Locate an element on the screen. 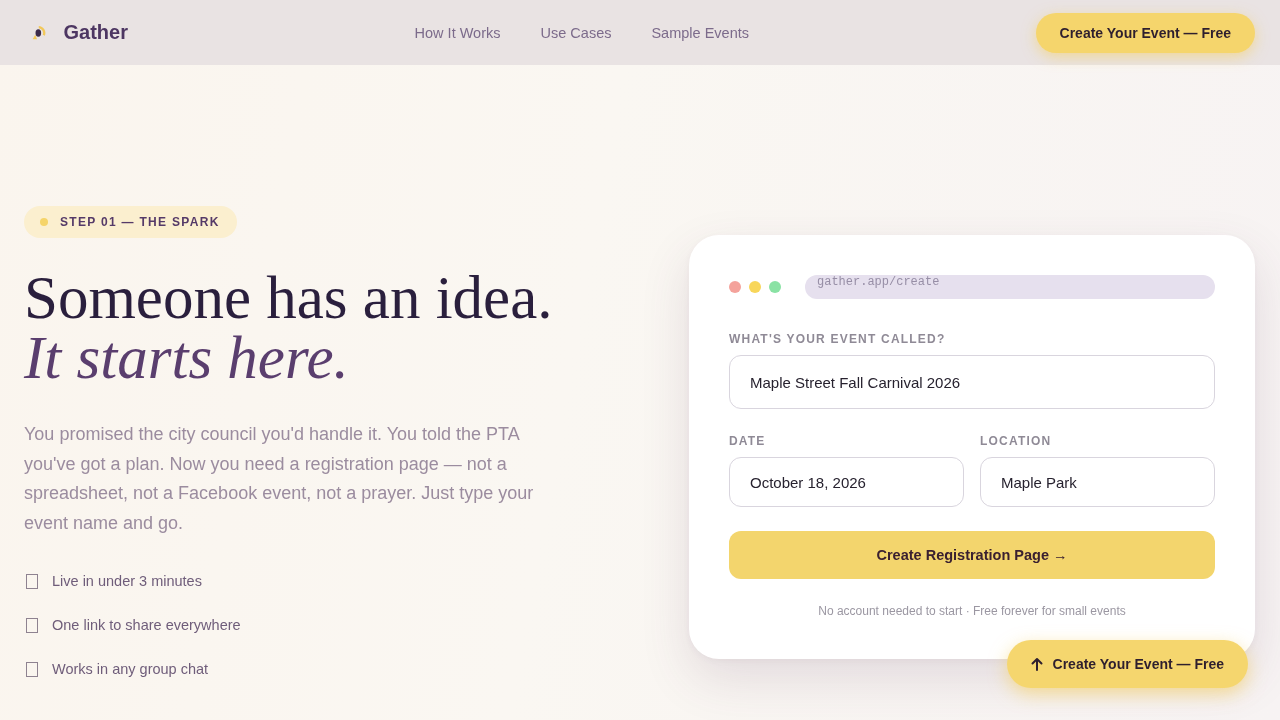 This screenshot has width=1280, height=720. feature-text: Works in any group chat is located at coordinates (130, 669).